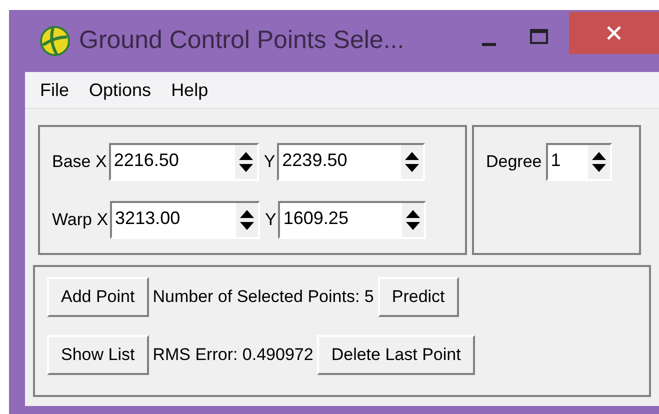 The image size is (659, 414). Describe the element at coordinates (79, 162) in the screenshot. I see `field-label: Base X` at that location.